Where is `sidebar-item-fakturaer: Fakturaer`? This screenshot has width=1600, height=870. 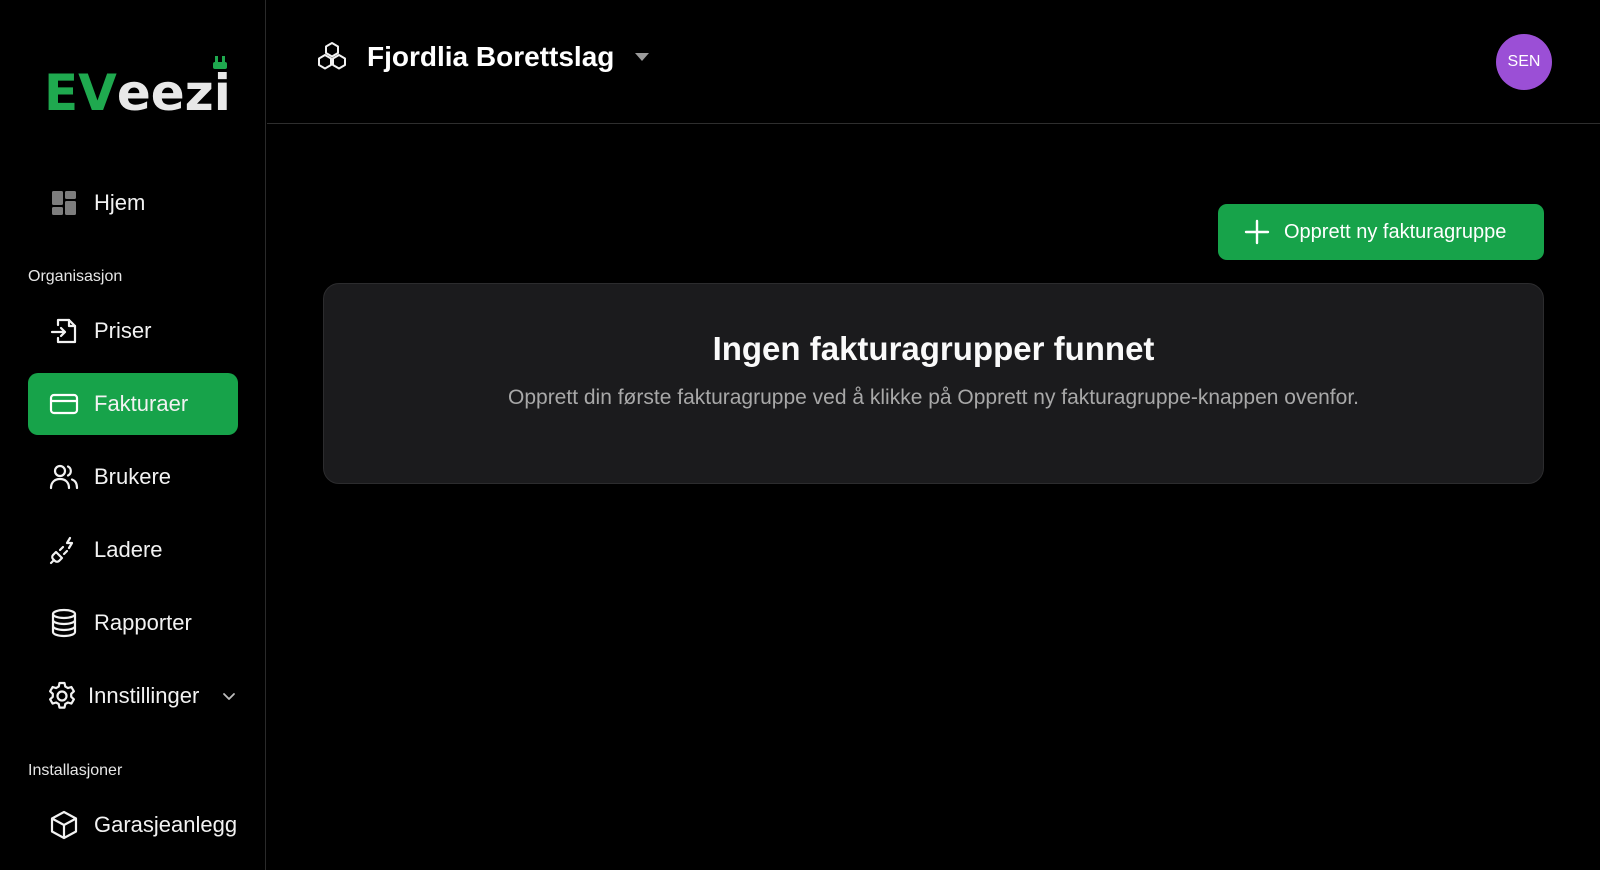 sidebar-item-fakturaer: Fakturaer is located at coordinates (133, 404).